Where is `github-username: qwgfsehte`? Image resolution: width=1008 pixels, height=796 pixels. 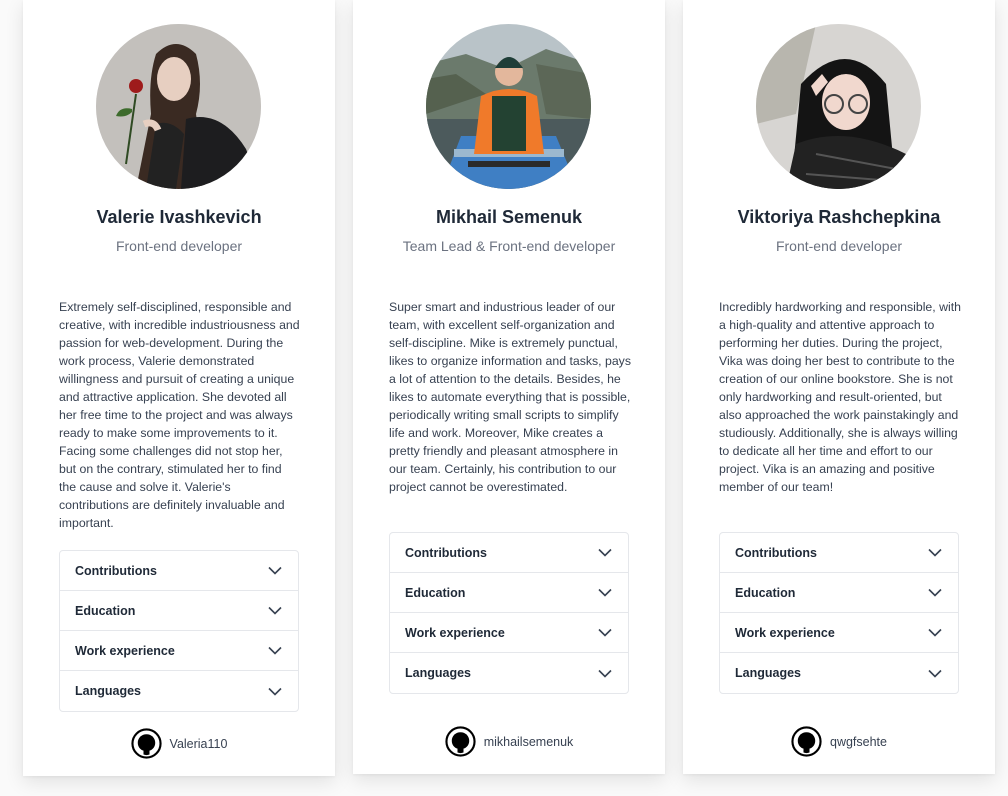
github-username: qwgfsehte is located at coordinates (858, 741).